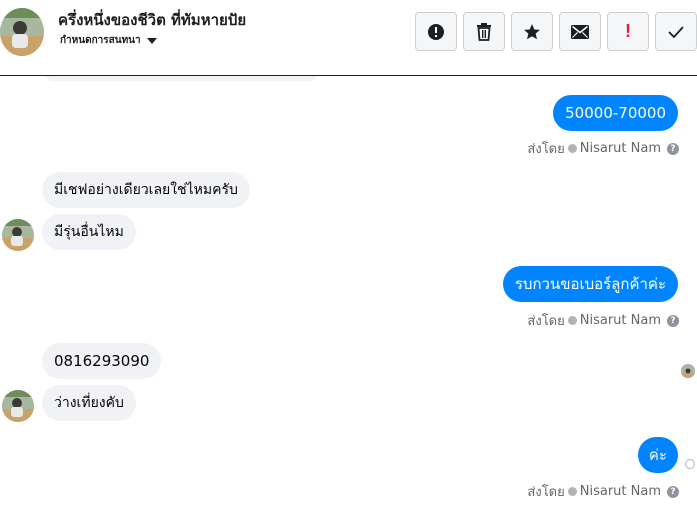  I want to click on mark-important-button: !, so click(628, 31).